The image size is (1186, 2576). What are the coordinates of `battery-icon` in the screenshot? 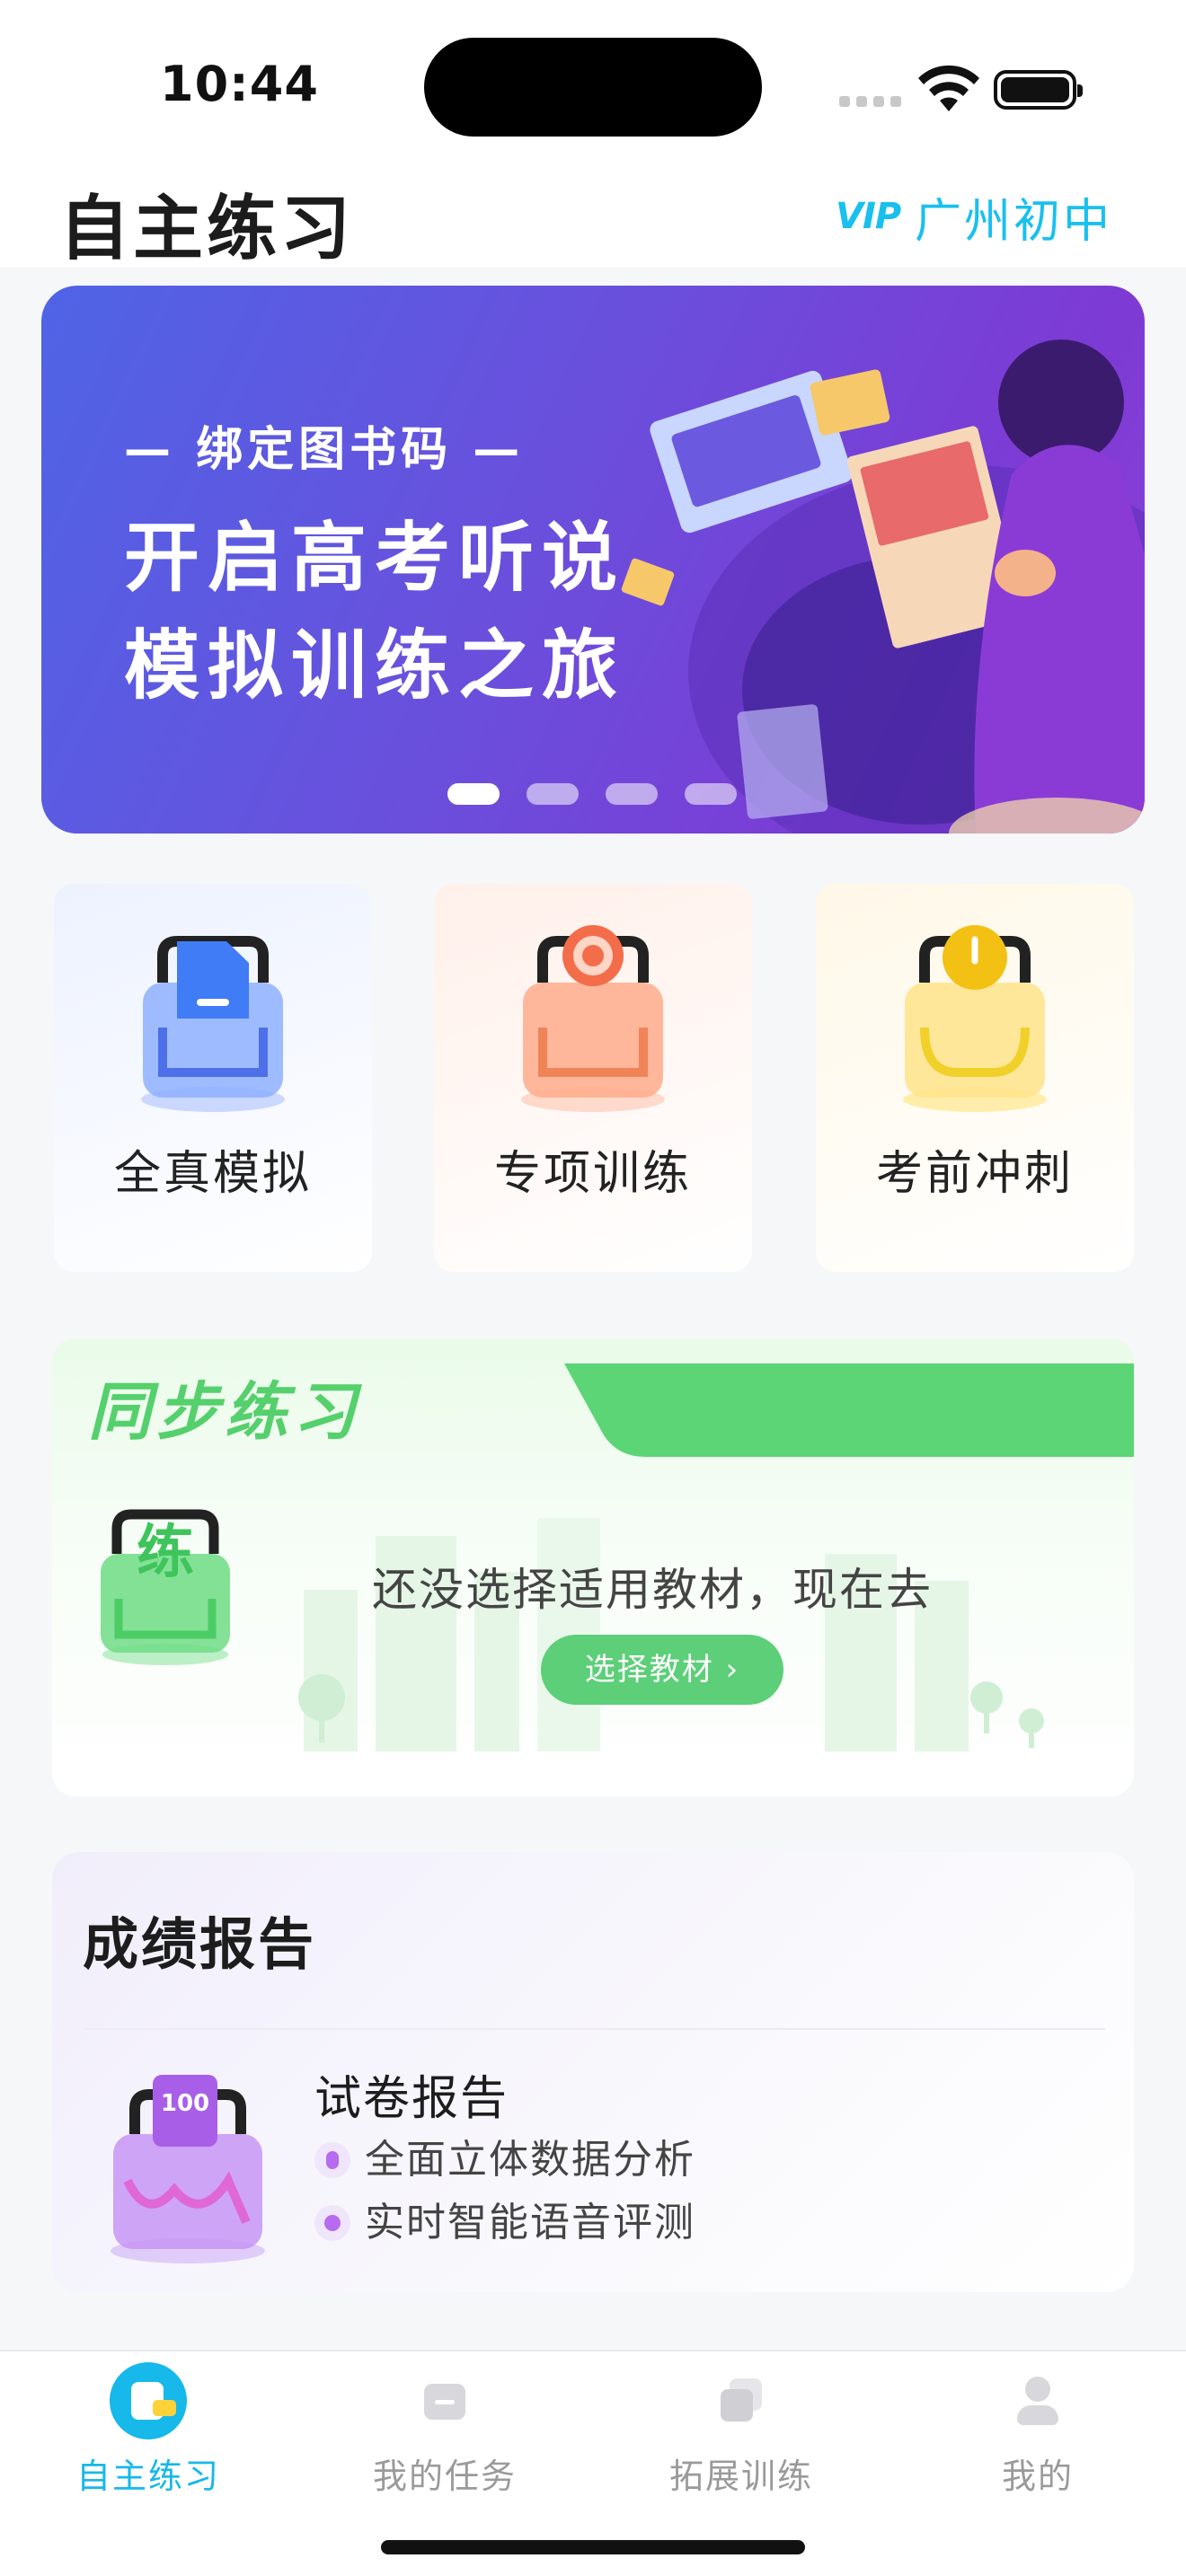 It's located at (1038, 90).